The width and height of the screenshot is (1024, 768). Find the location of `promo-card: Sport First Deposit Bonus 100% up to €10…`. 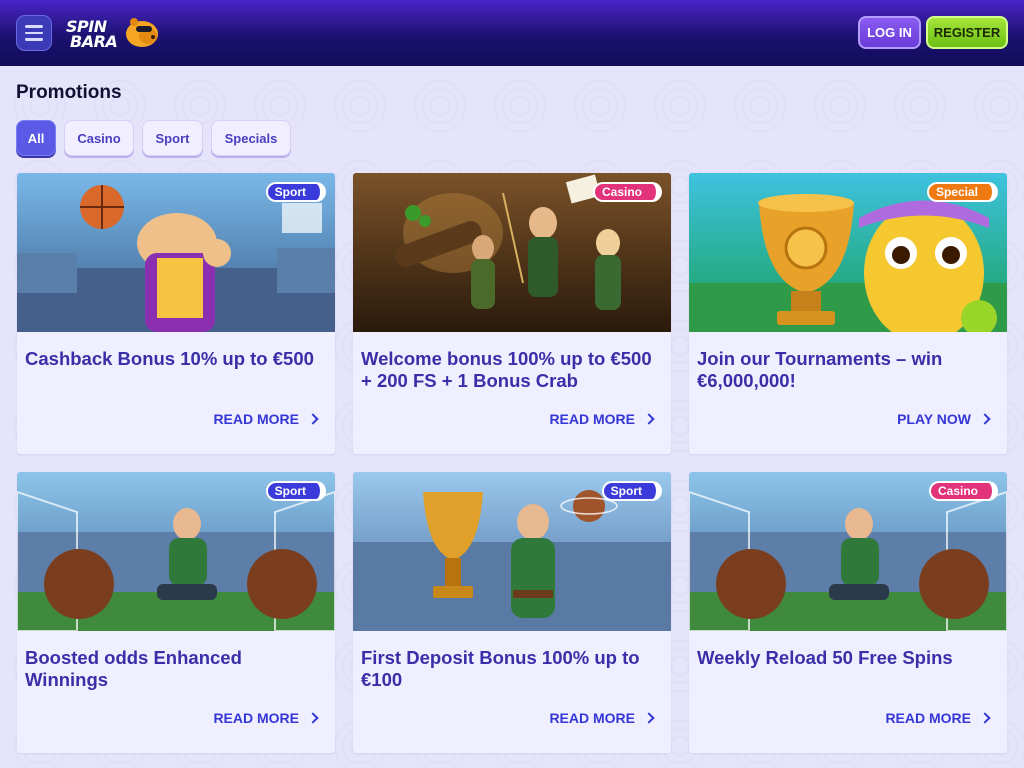

promo-card: Sport First Deposit Bonus 100% up to €10… is located at coordinates (512, 612).